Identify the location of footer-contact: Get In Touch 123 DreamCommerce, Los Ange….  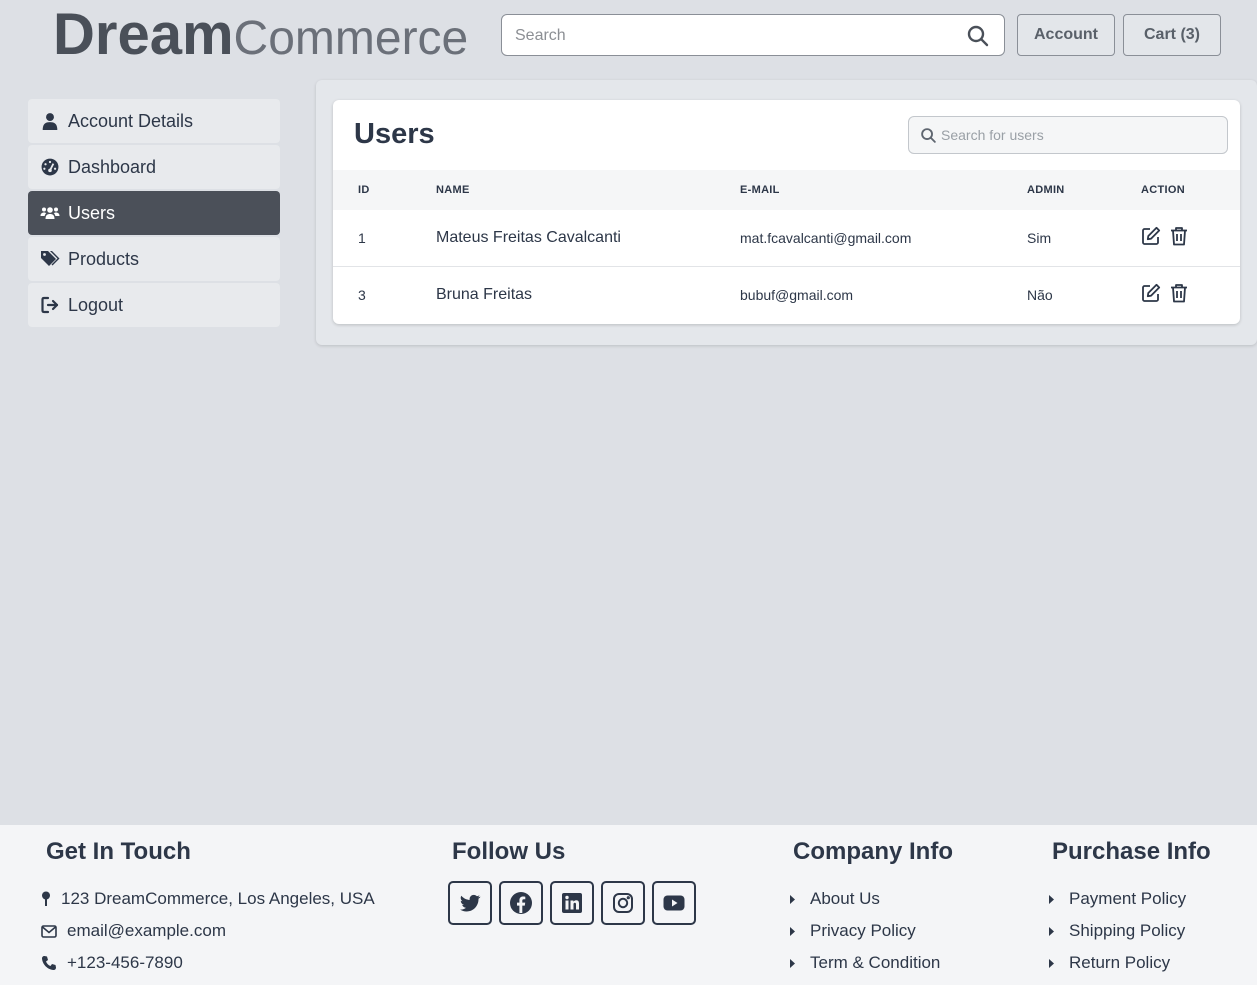
(208, 908).